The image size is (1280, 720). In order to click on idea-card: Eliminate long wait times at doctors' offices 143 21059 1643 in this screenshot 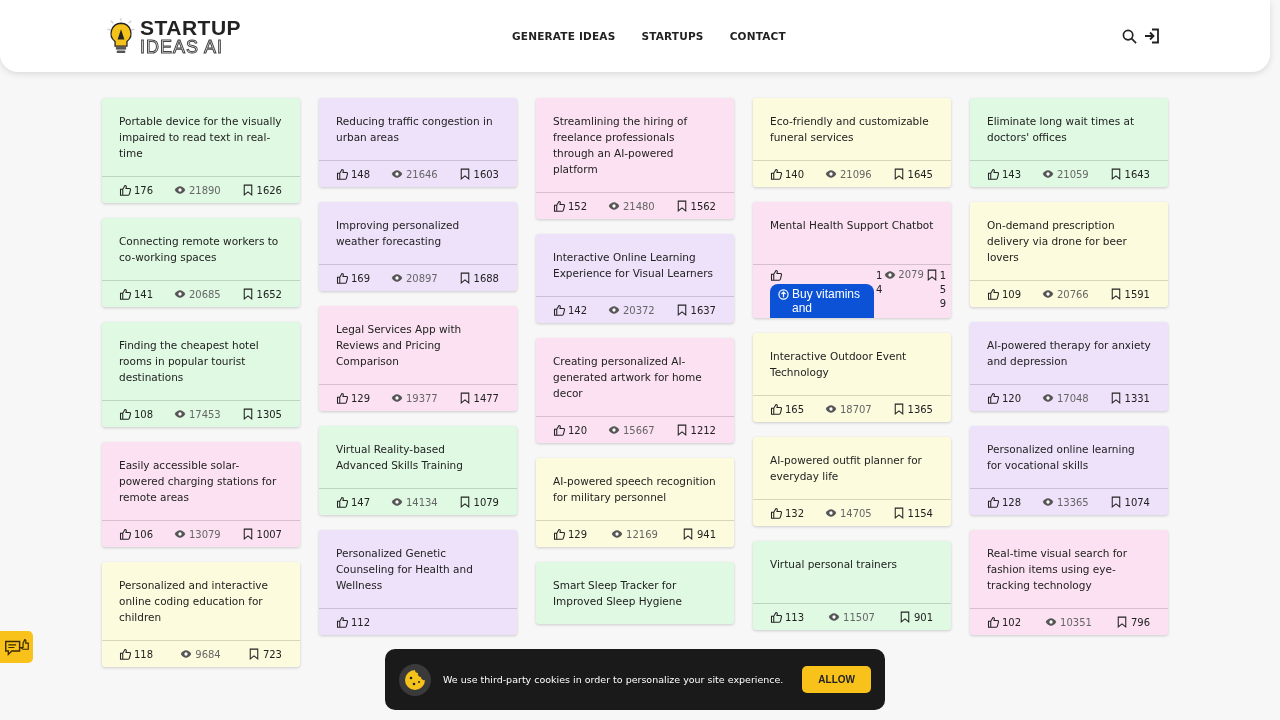, I will do `click(1069, 142)`.